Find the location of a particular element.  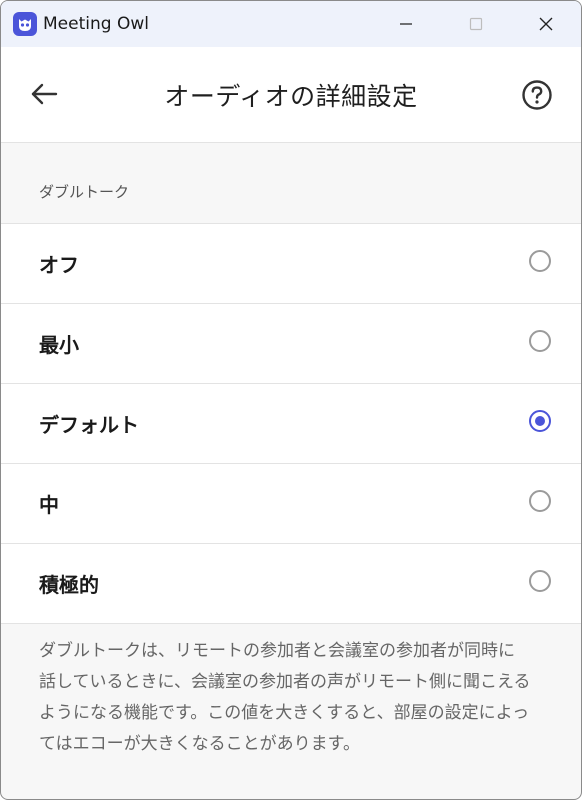

owl-icon is located at coordinates (25, 24).